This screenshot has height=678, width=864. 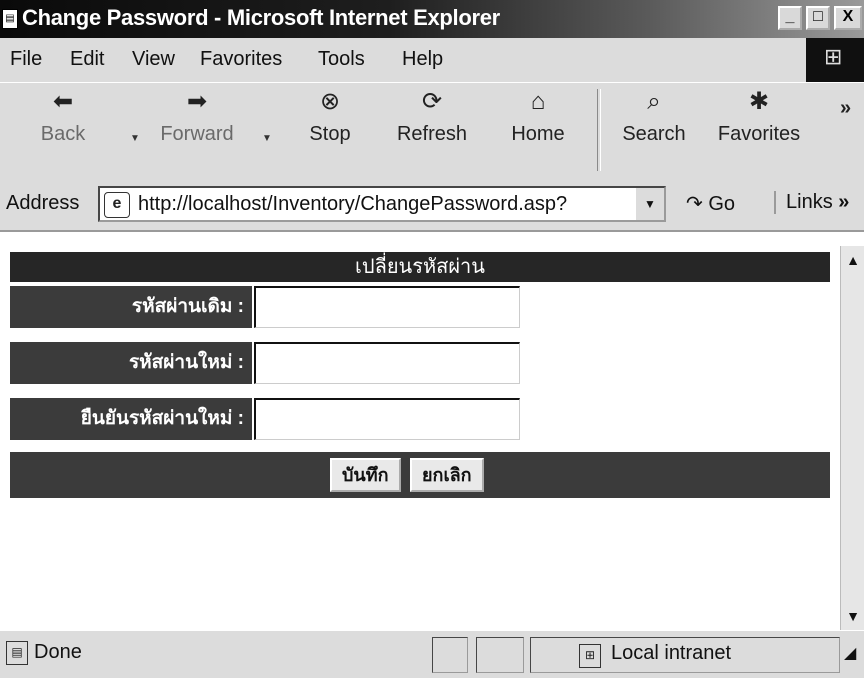 What do you see at coordinates (722, 204) in the screenshot?
I see `go-label: Go` at bounding box center [722, 204].